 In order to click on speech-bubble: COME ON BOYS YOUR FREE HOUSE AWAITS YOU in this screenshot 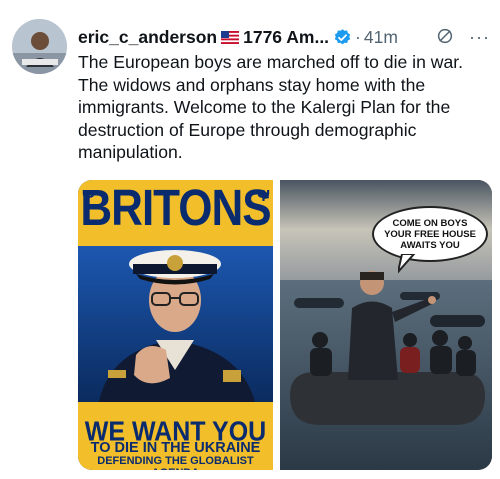, I will do `click(430, 234)`.